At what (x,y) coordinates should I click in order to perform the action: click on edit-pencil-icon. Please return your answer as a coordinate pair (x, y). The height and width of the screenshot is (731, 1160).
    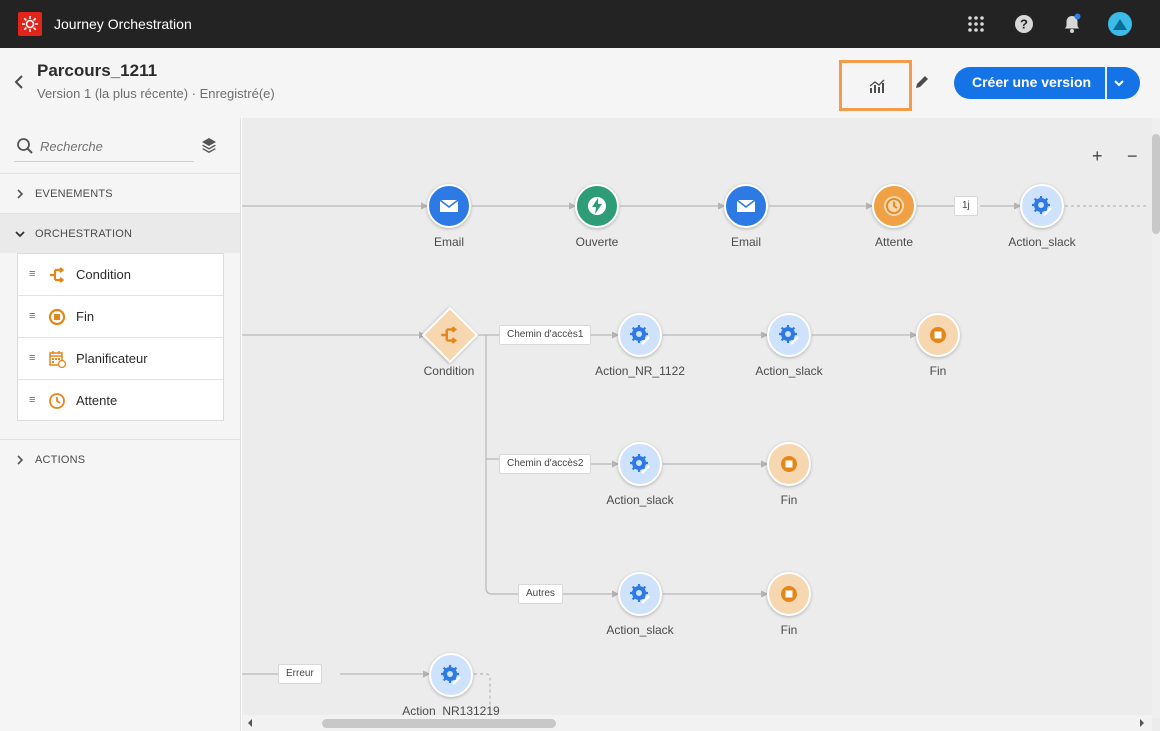
    Looking at the image, I should click on (922, 82).